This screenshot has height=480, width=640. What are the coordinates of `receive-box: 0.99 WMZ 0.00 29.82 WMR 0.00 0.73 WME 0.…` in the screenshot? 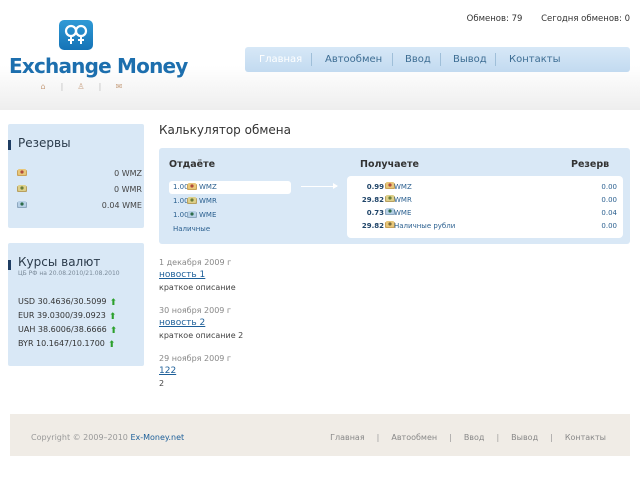 It's located at (485, 207).